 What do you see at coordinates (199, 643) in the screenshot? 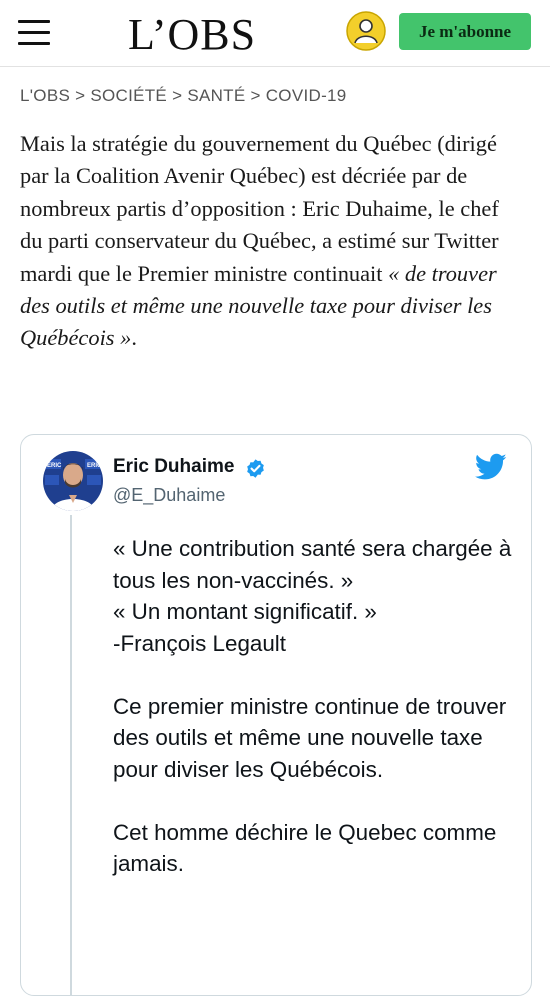
I see `tweet-line: -François Legault` at bounding box center [199, 643].